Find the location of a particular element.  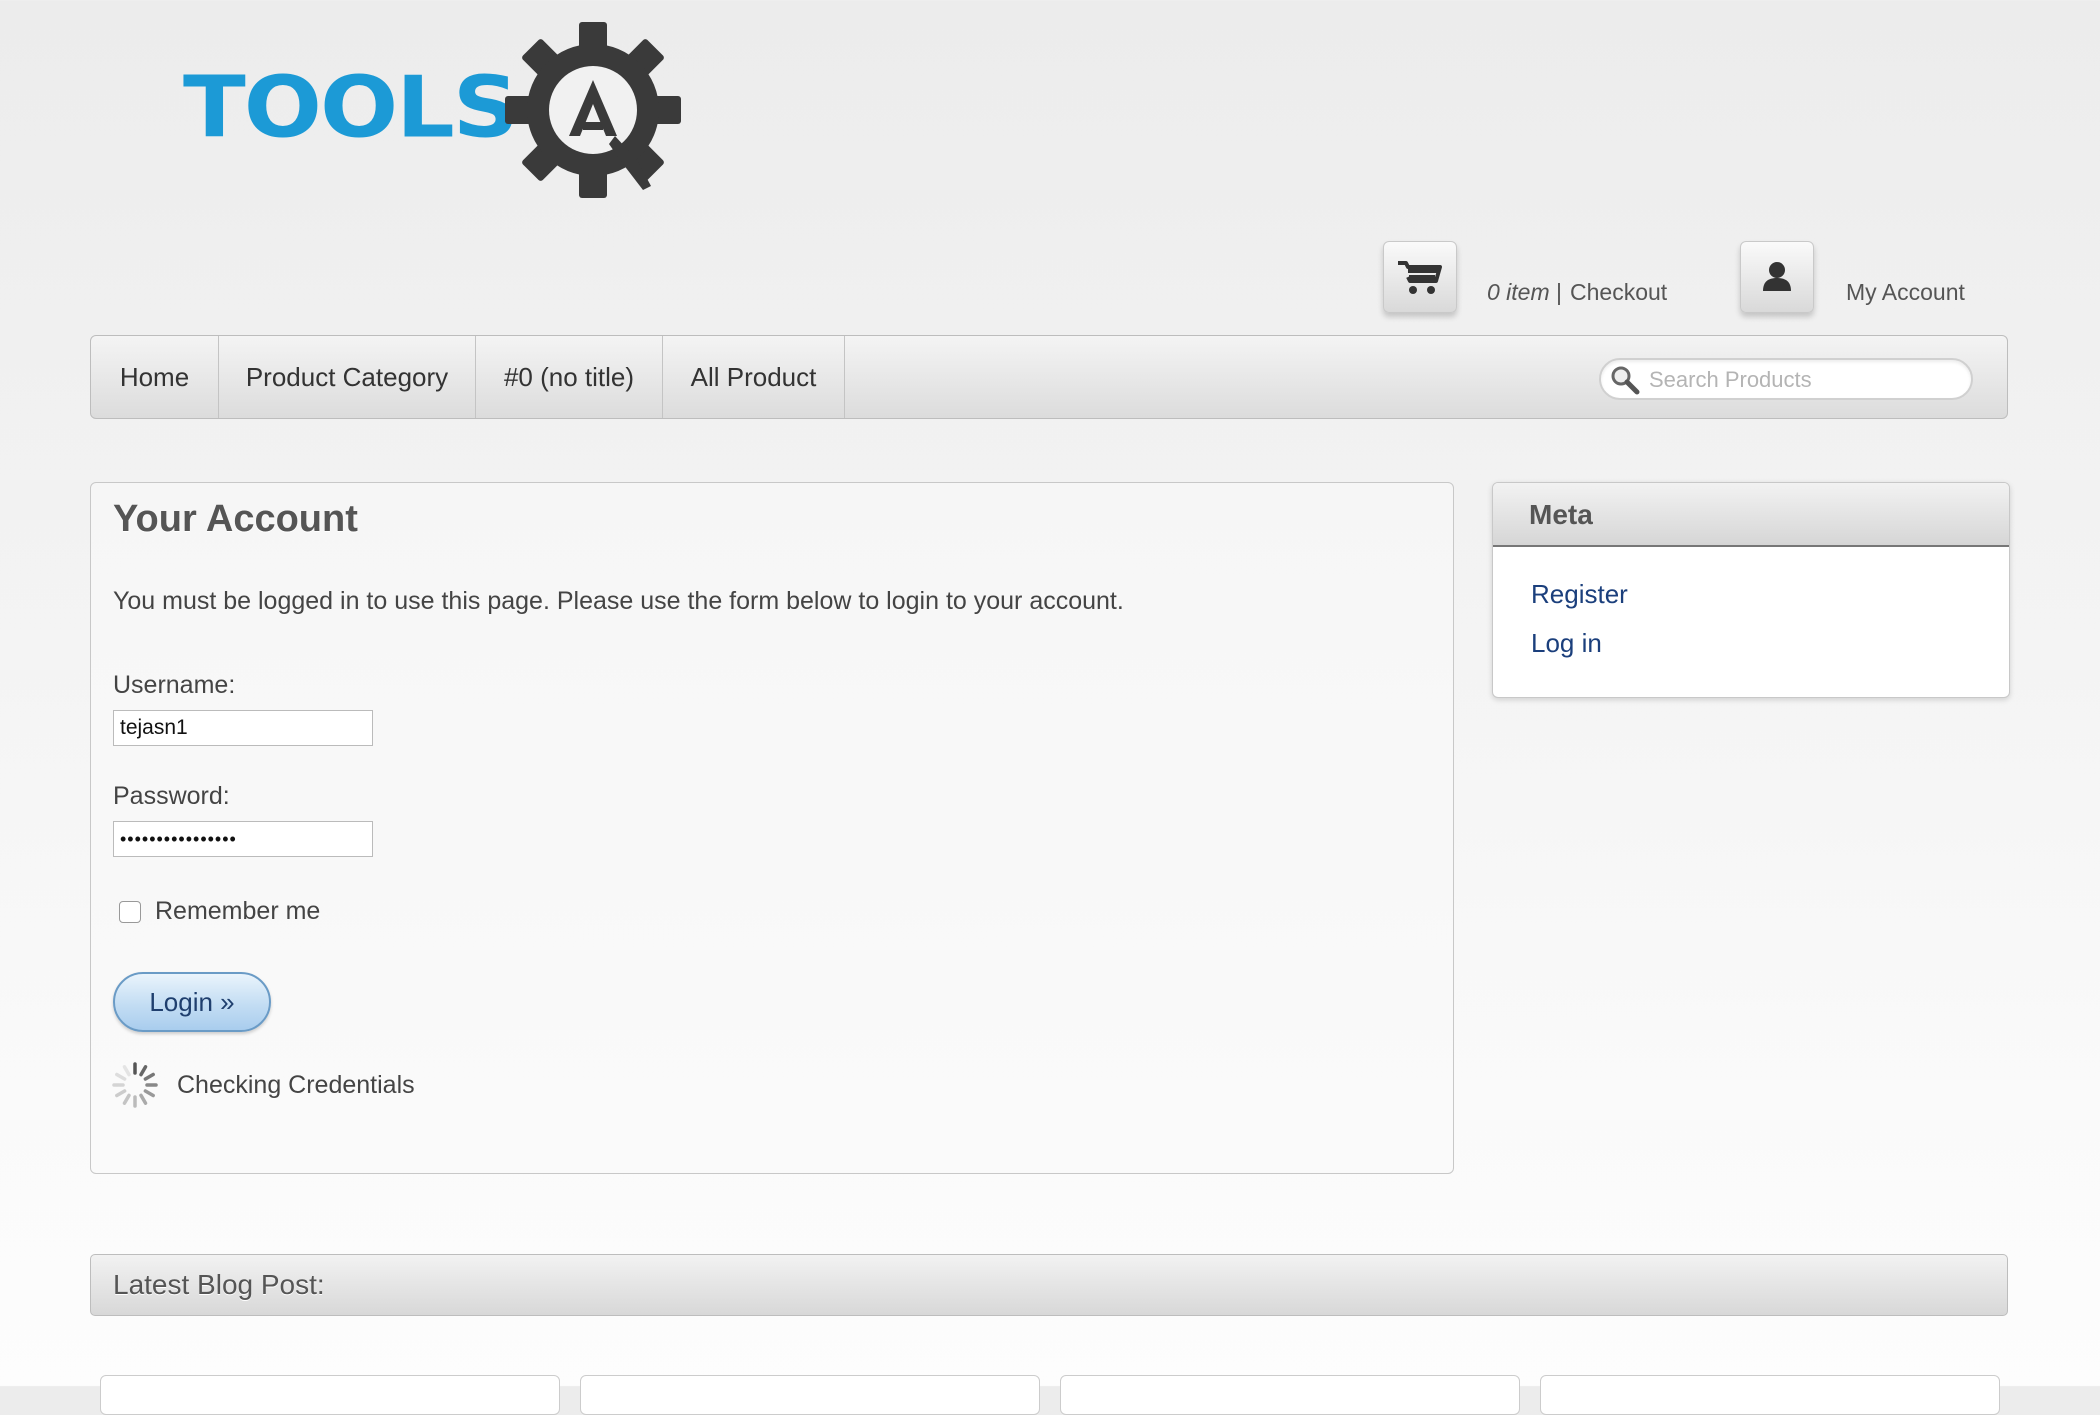

gear-logo-icon is located at coordinates (593, 110).